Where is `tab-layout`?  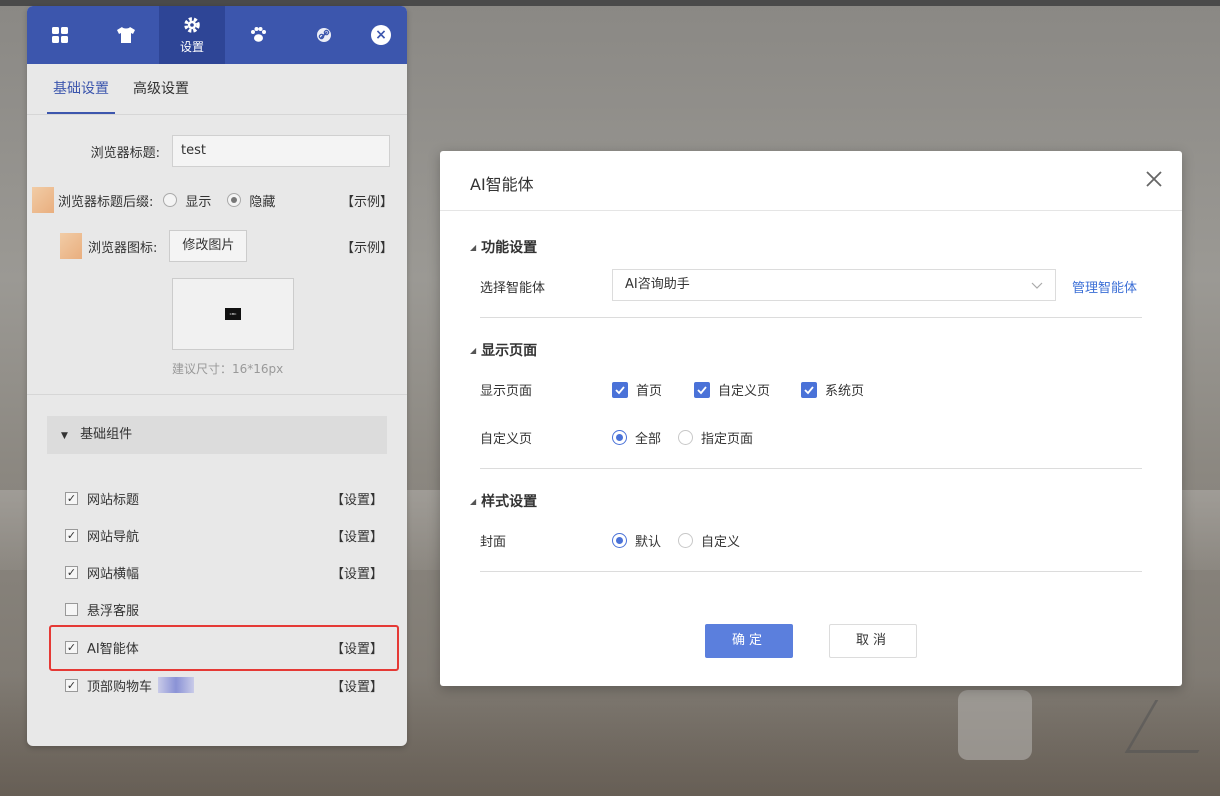
tab-layout is located at coordinates (60, 35).